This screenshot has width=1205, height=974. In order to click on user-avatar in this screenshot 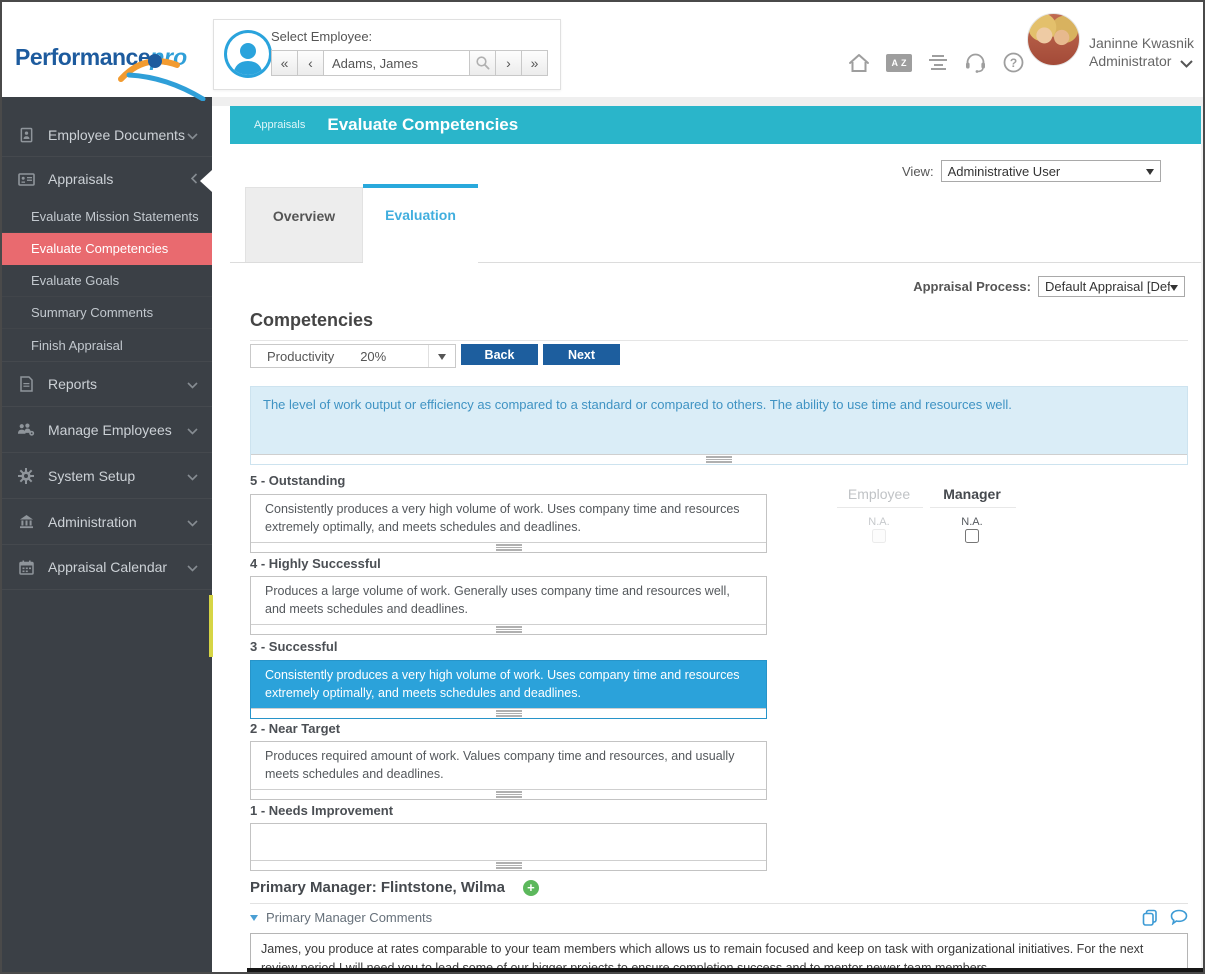, I will do `click(1053, 39)`.